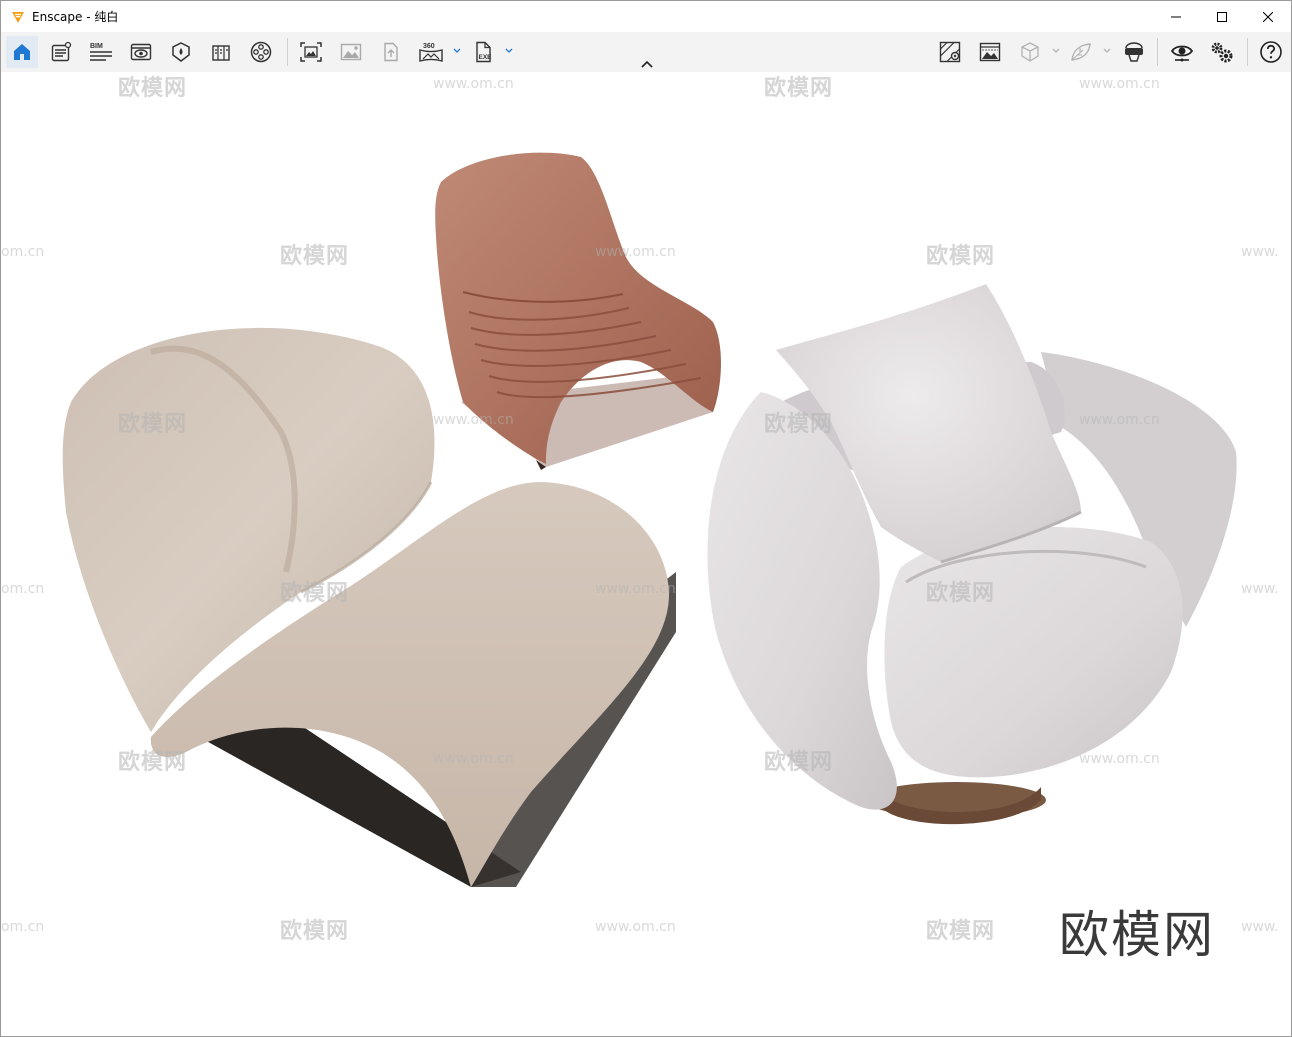  I want to click on export-exe-button: EXE, so click(484, 52).